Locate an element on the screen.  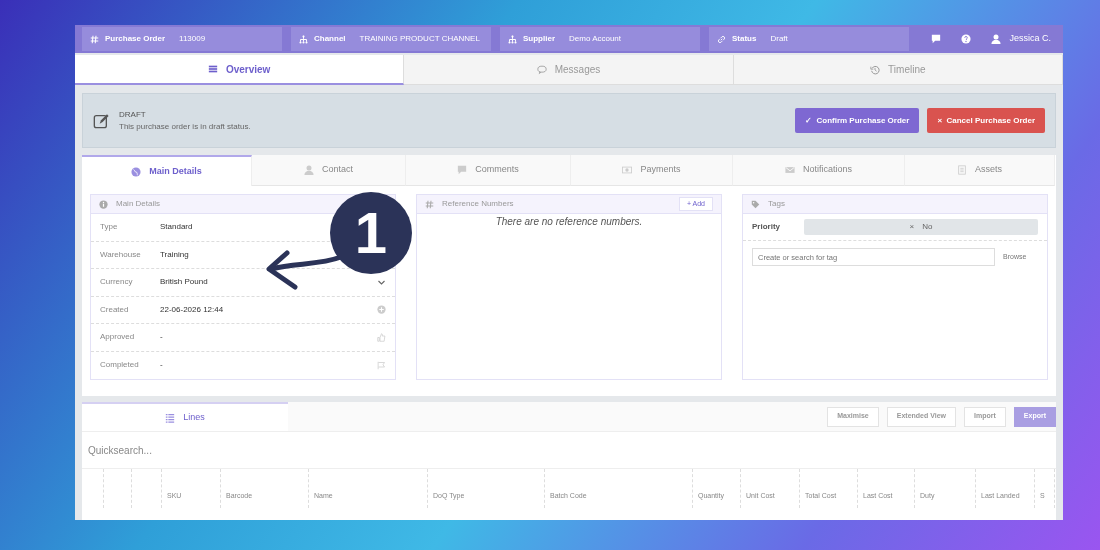
tab: Overview is located at coordinates (240, 70).